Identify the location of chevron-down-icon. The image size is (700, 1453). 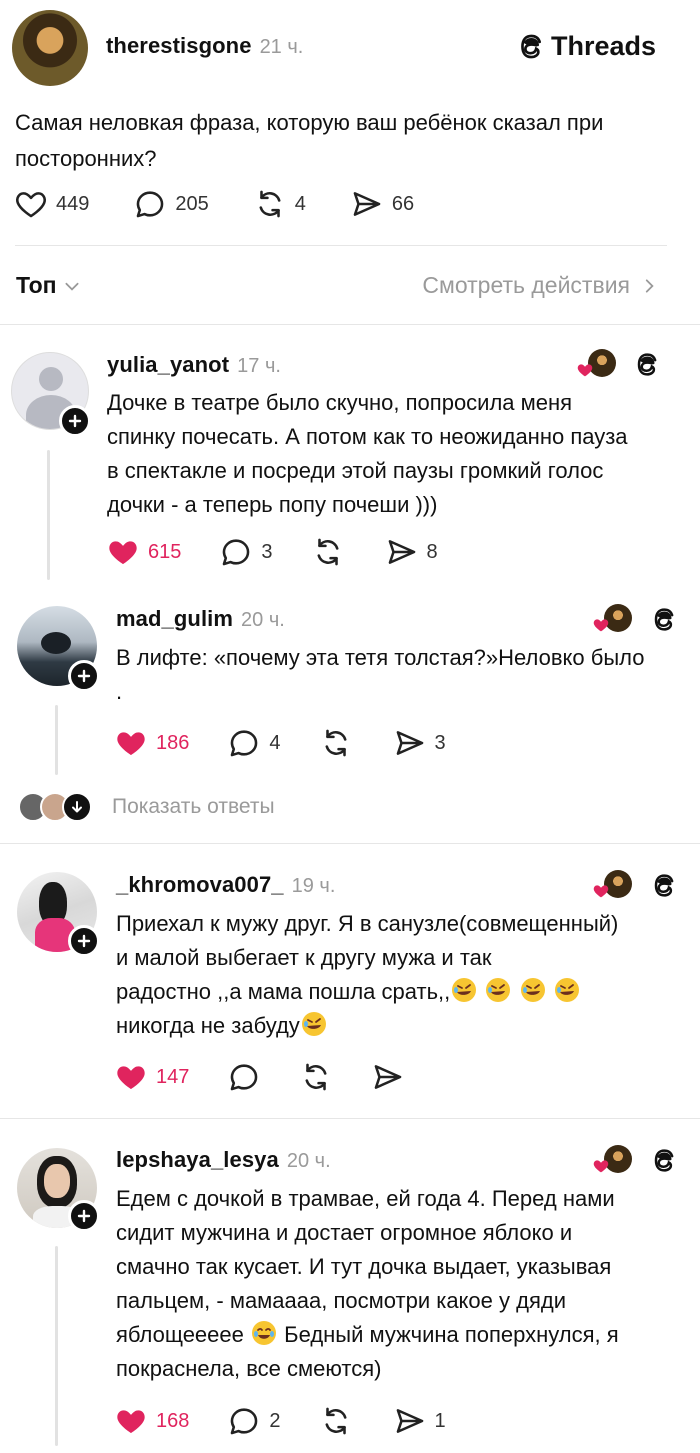
(72, 286).